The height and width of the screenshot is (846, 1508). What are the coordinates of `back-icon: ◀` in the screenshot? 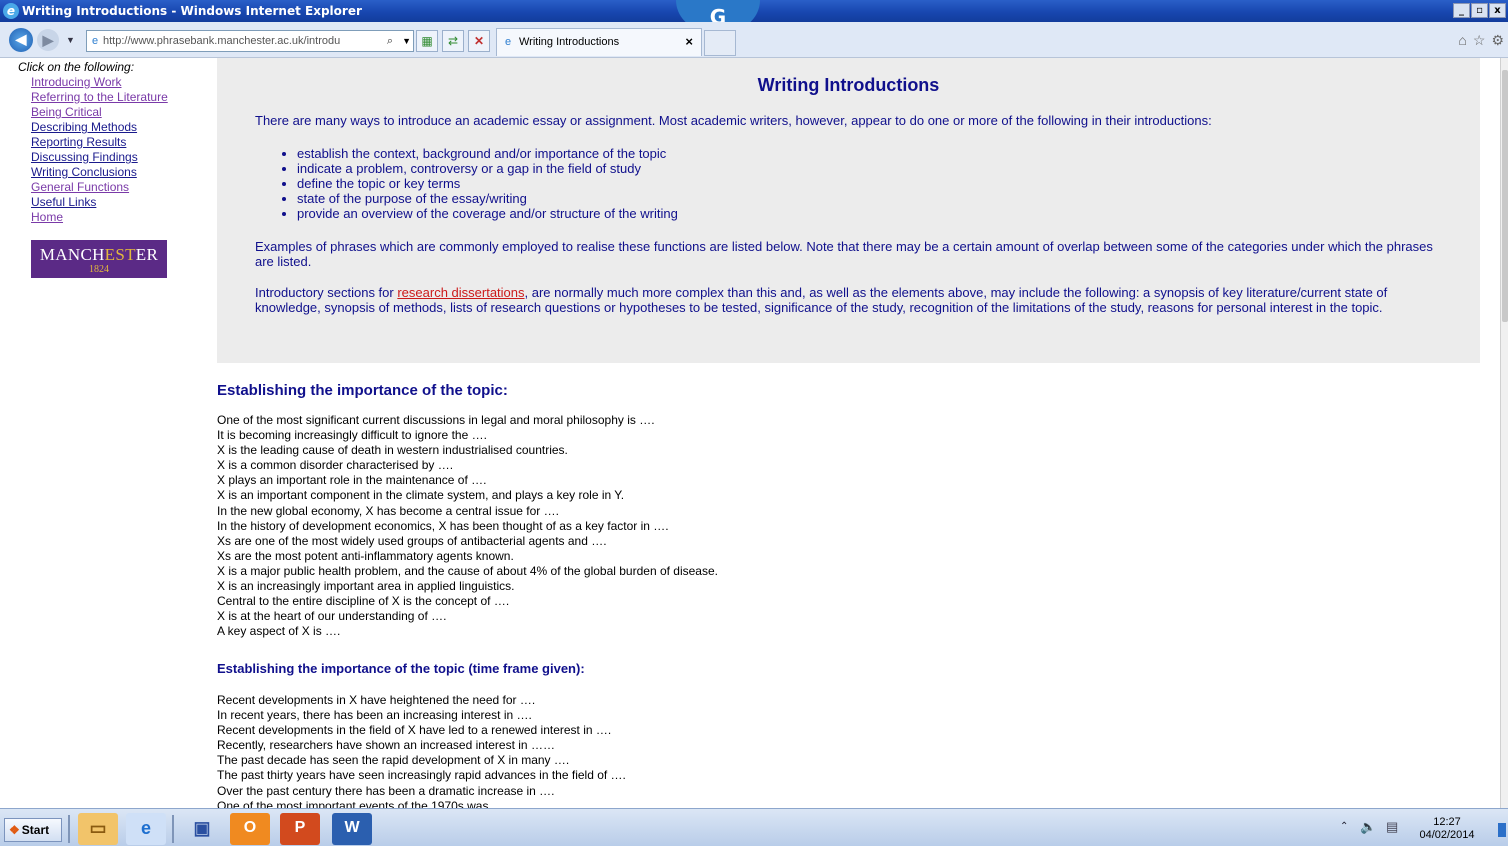 It's located at (21, 40).